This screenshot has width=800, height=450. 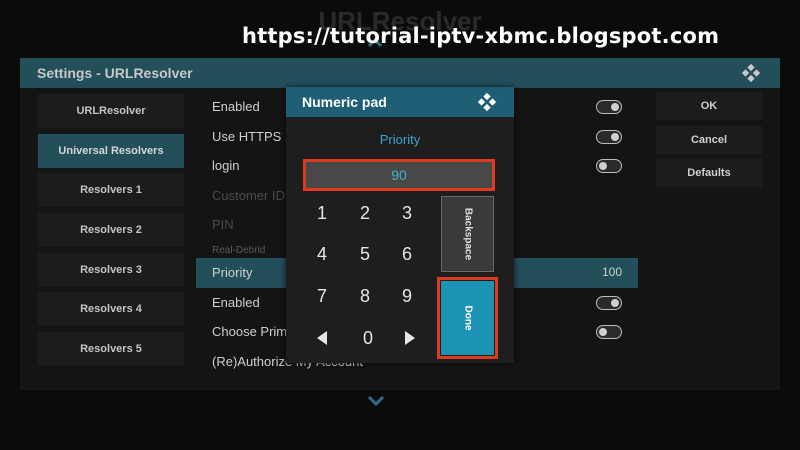 I want to click on toggle-choose-primary, so click(x=609, y=332).